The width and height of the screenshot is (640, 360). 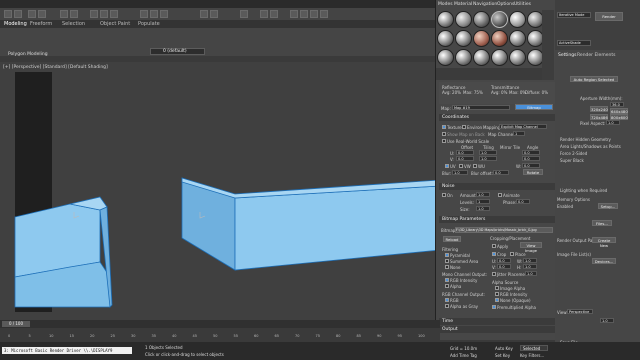 What do you see at coordinates (497, 294) in the screenshot?
I see `alpha-rgb-intensity-radio` at bounding box center [497, 294].